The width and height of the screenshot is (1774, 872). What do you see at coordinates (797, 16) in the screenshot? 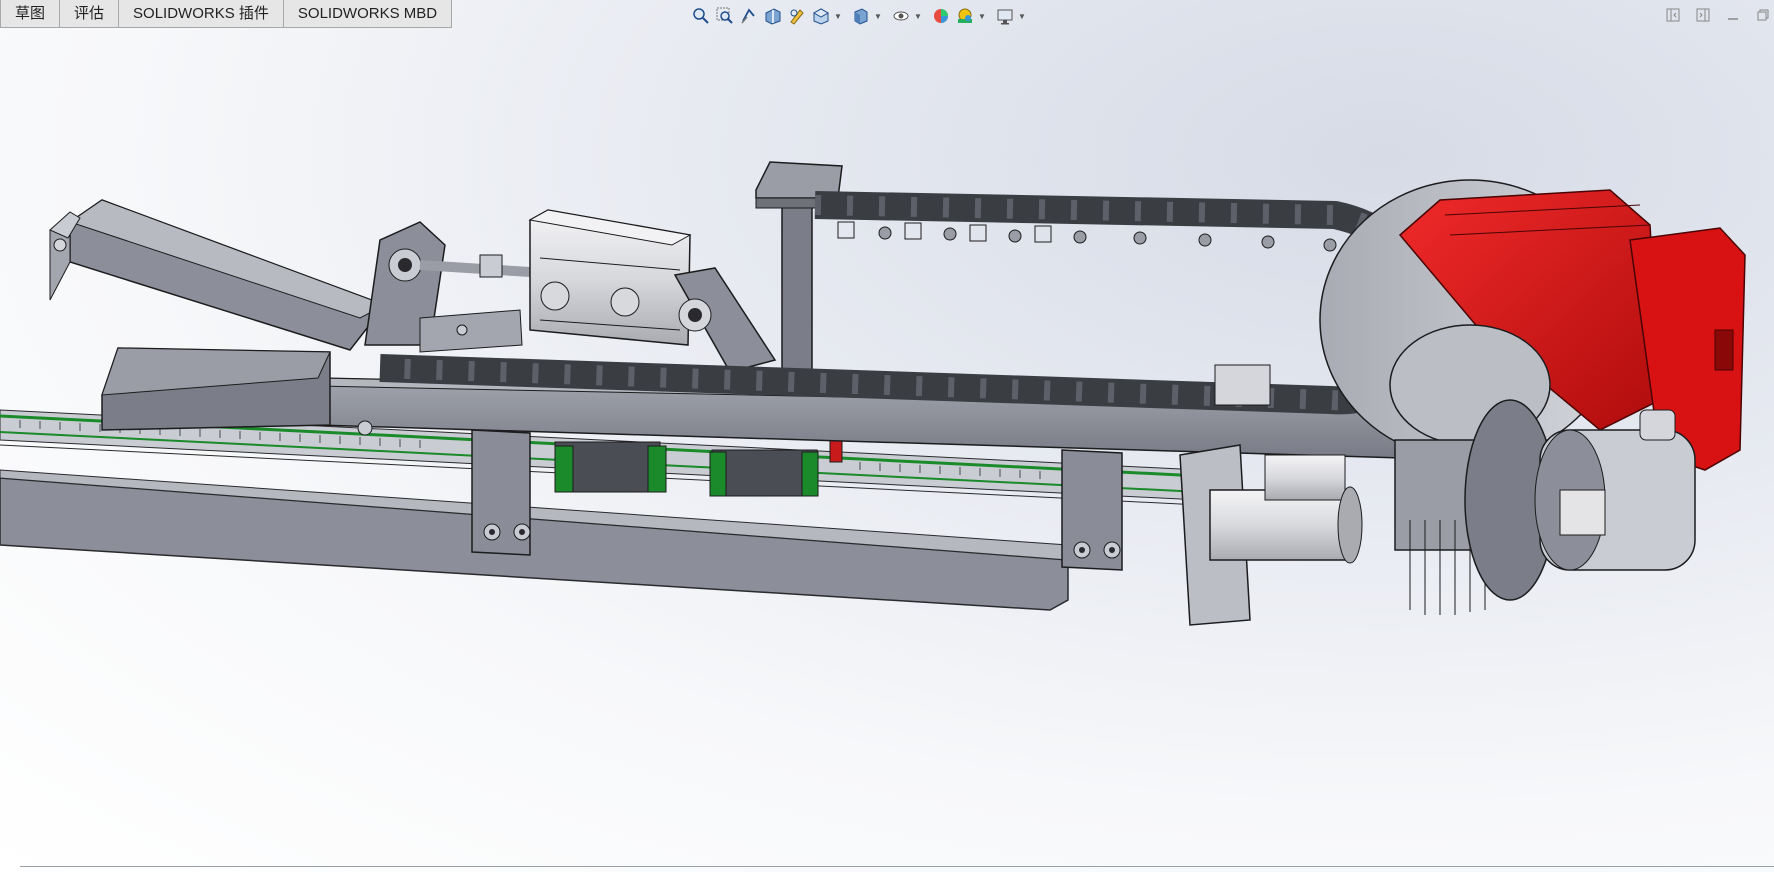
I see `dynamic-annotation-icon` at bounding box center [797, 16].